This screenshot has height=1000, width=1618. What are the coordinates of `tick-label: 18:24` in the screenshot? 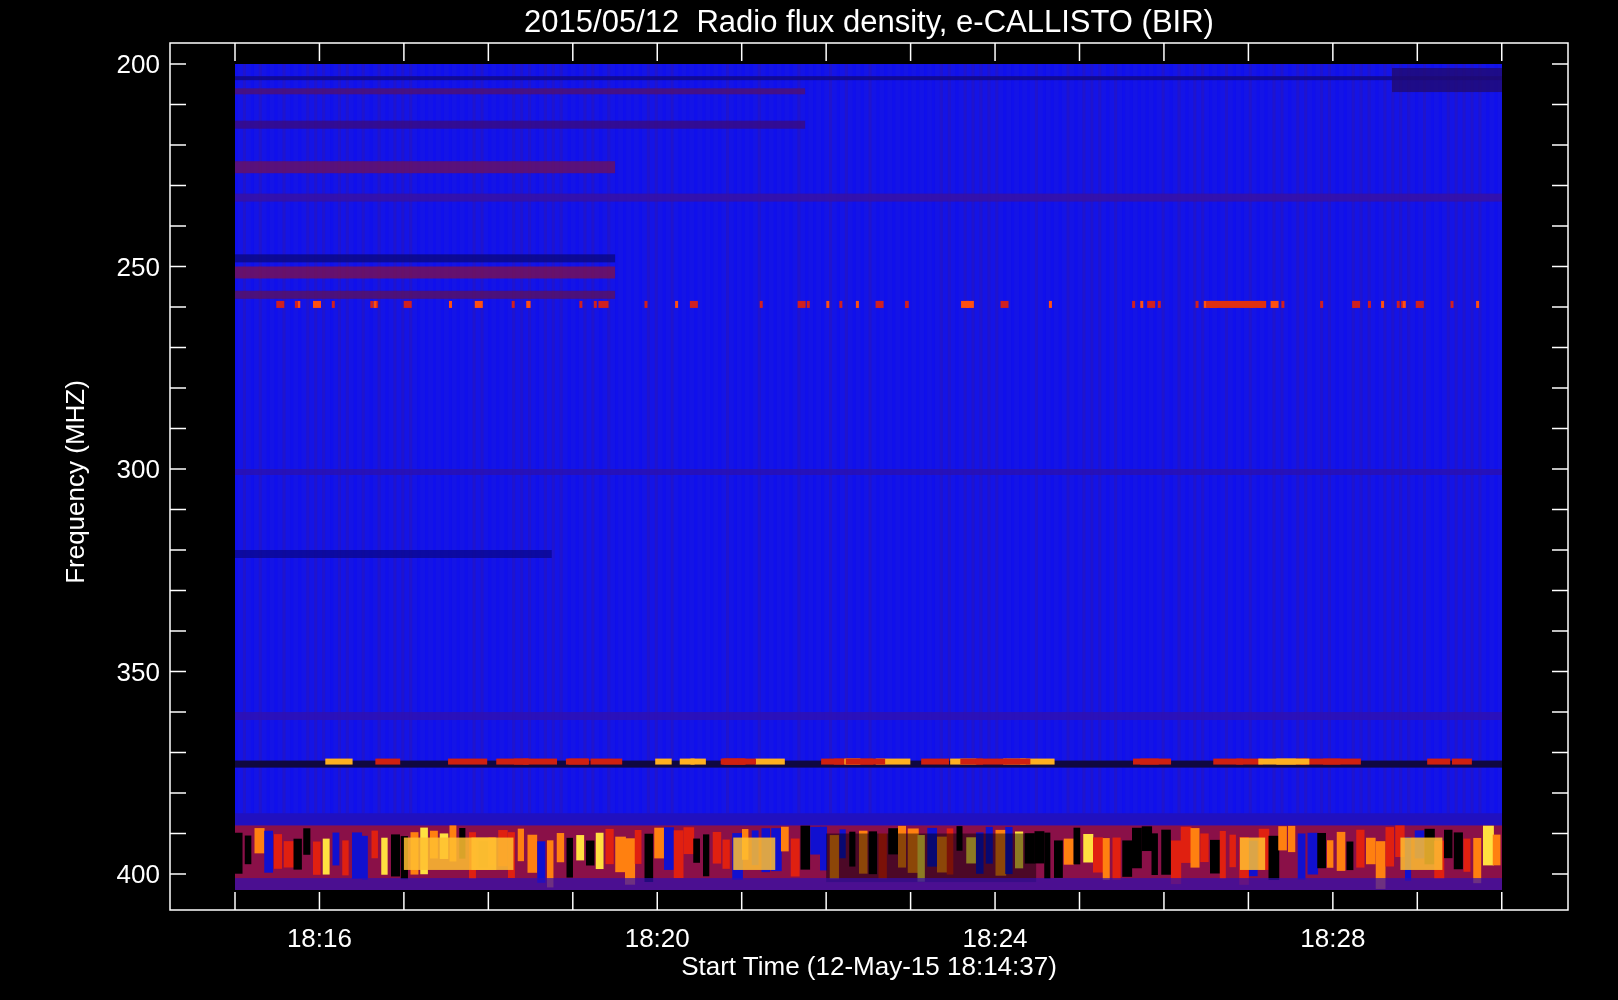 It's located at (995, 938).